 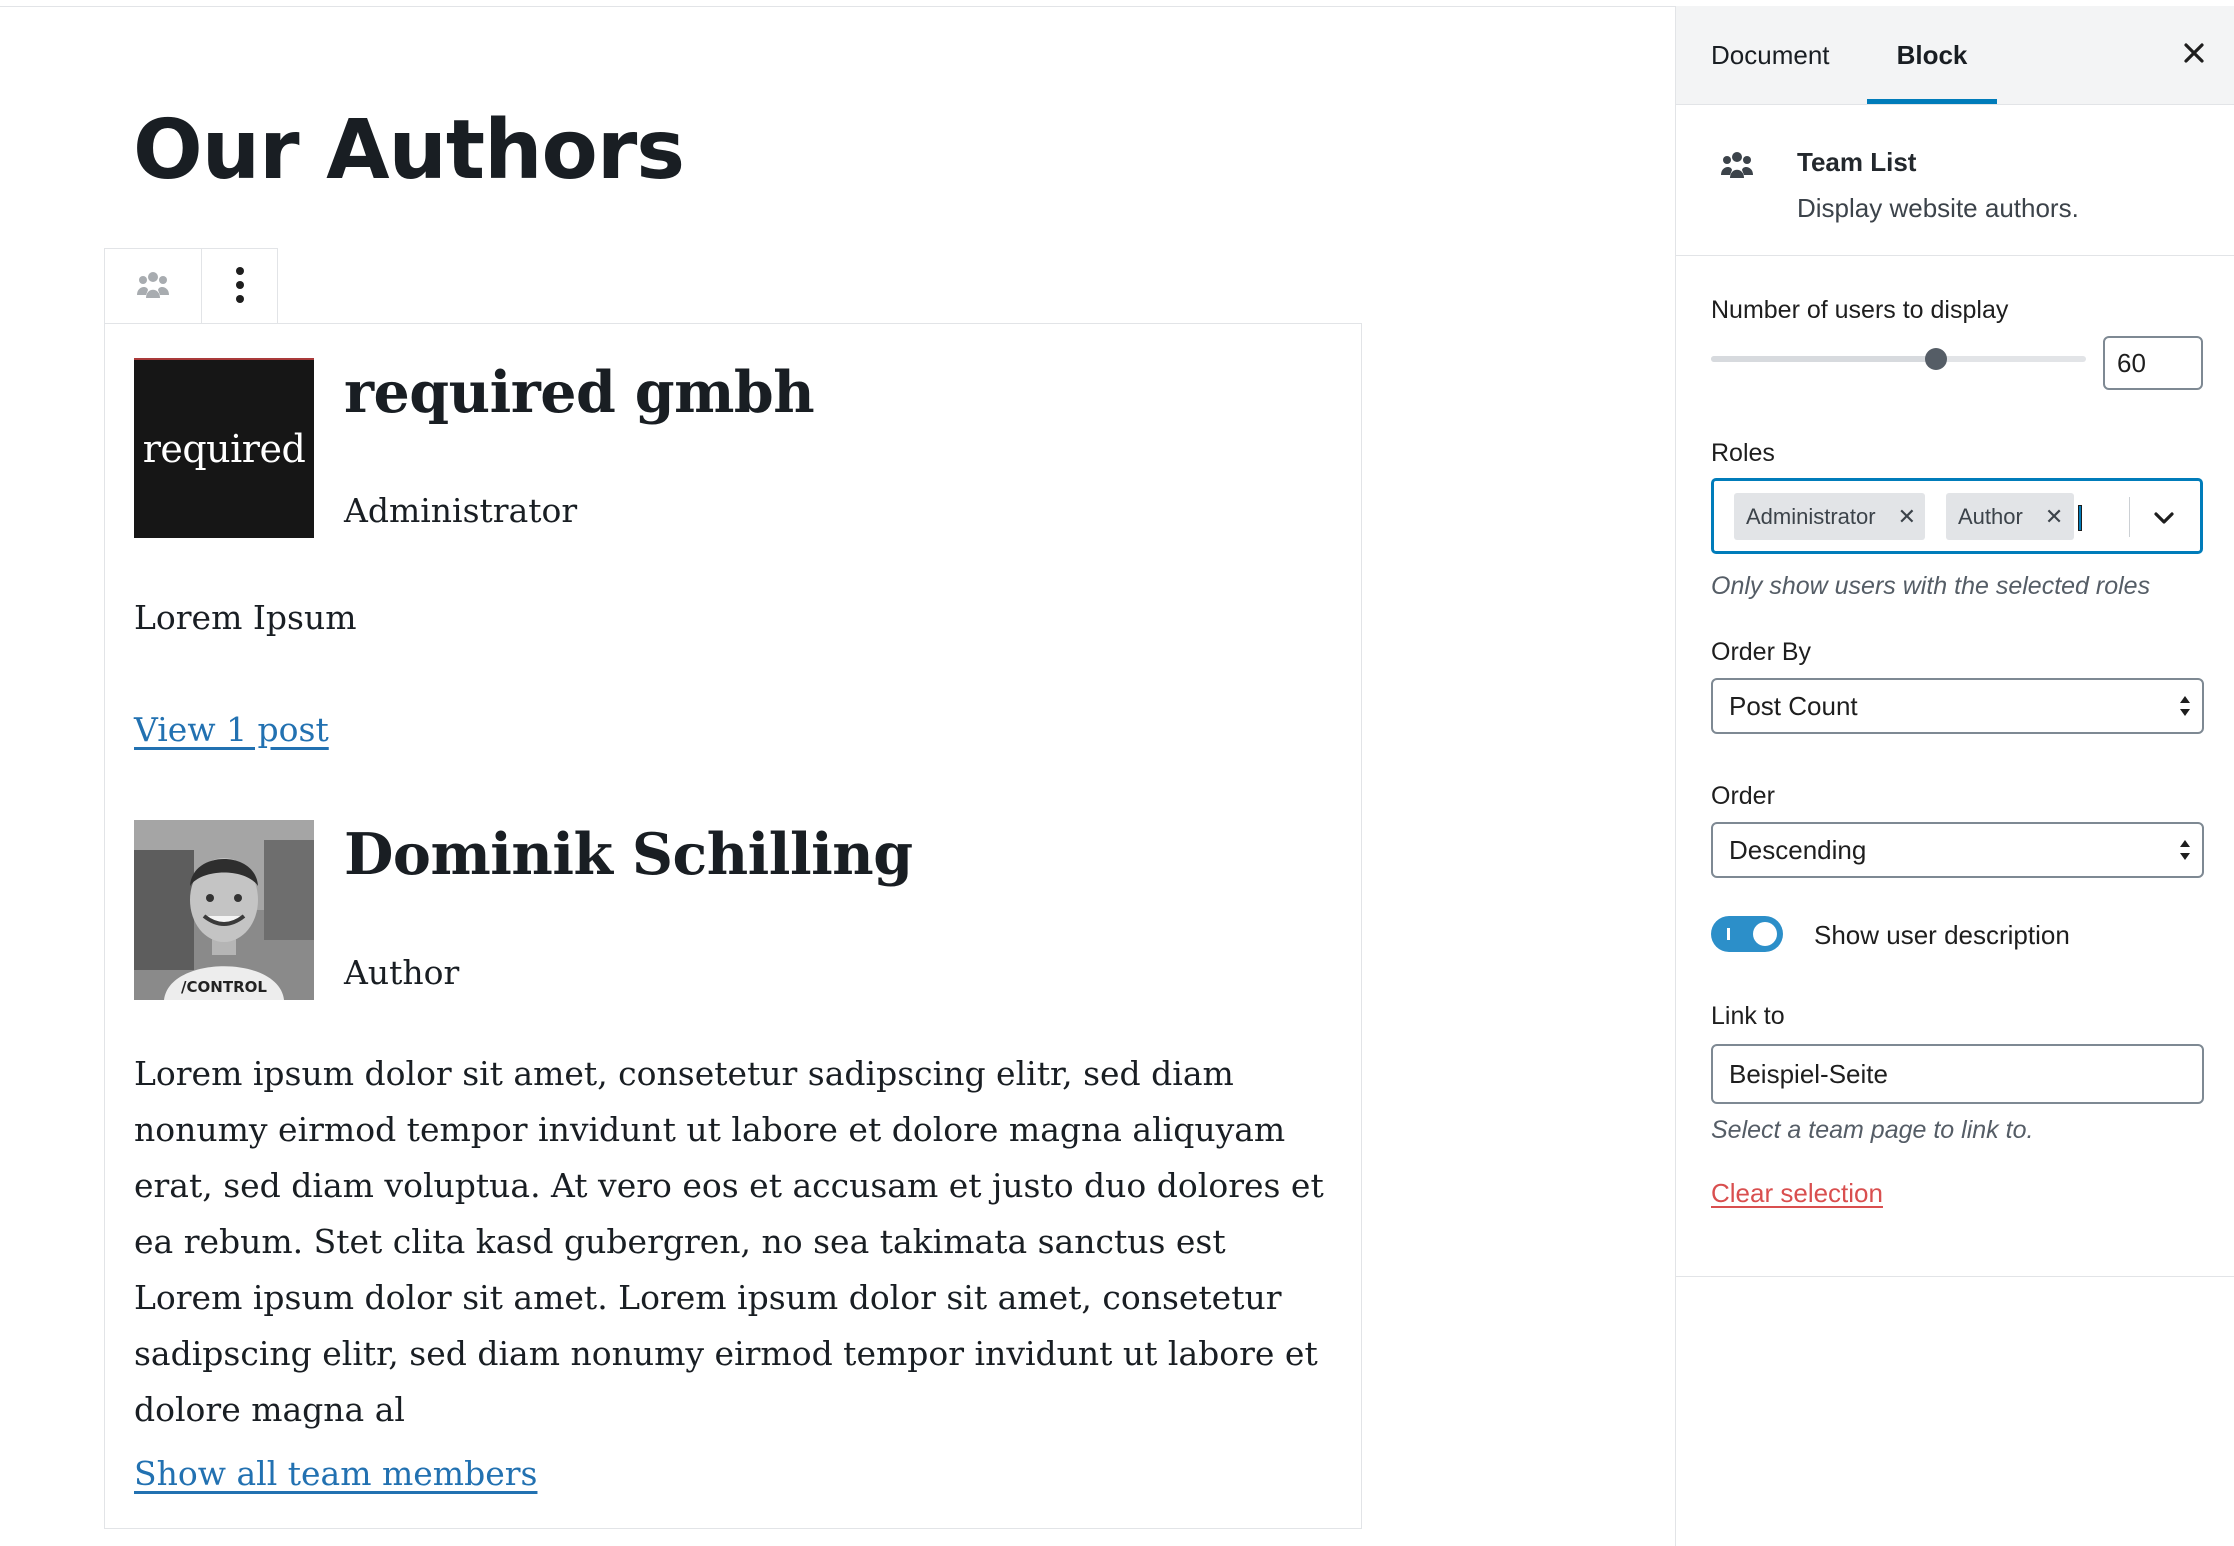 I want to click on order-label: Order, so click(x=1743, y=796).